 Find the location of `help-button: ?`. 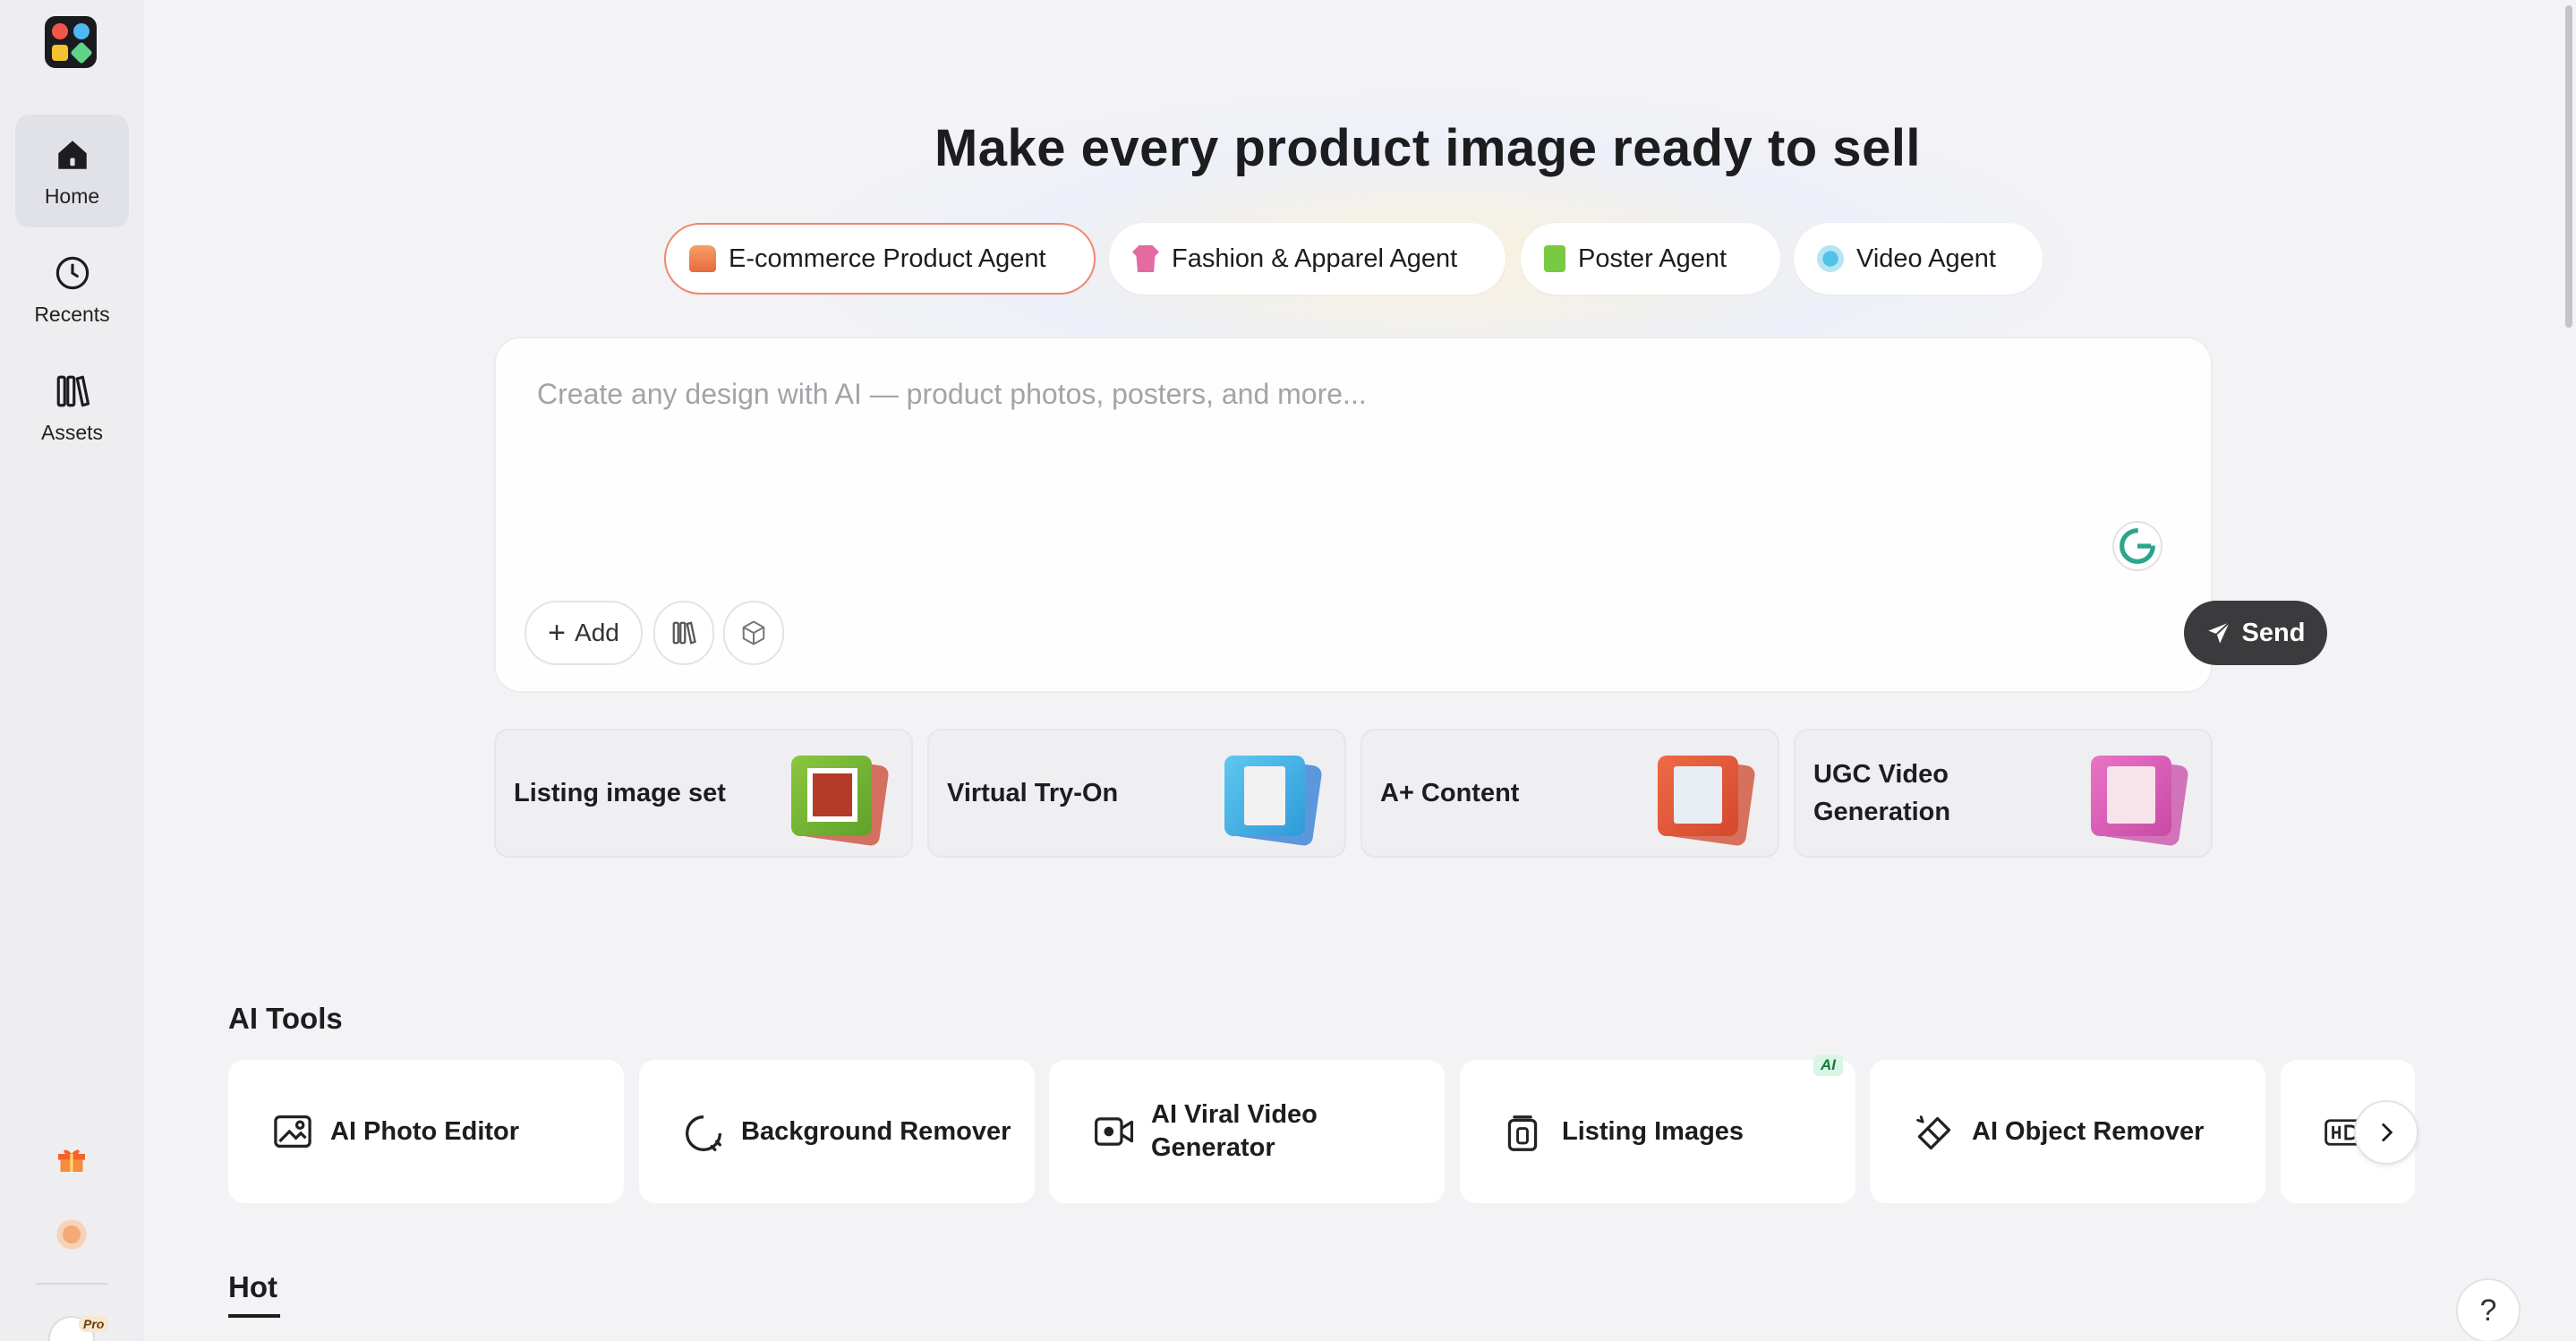

help-button: ? is located at coordinates (2488, 1309).